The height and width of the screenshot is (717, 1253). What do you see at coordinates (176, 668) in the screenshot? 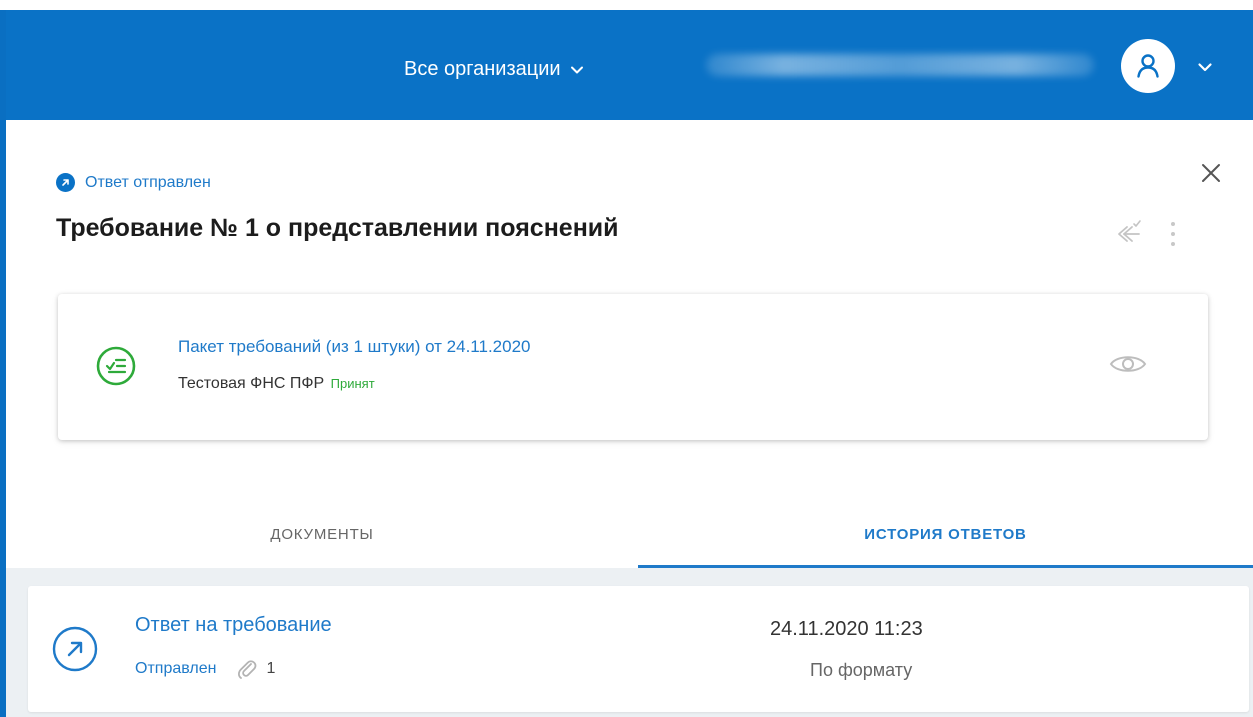
I see `history-item-status: Отправлен` at bounding box center [176, 668].